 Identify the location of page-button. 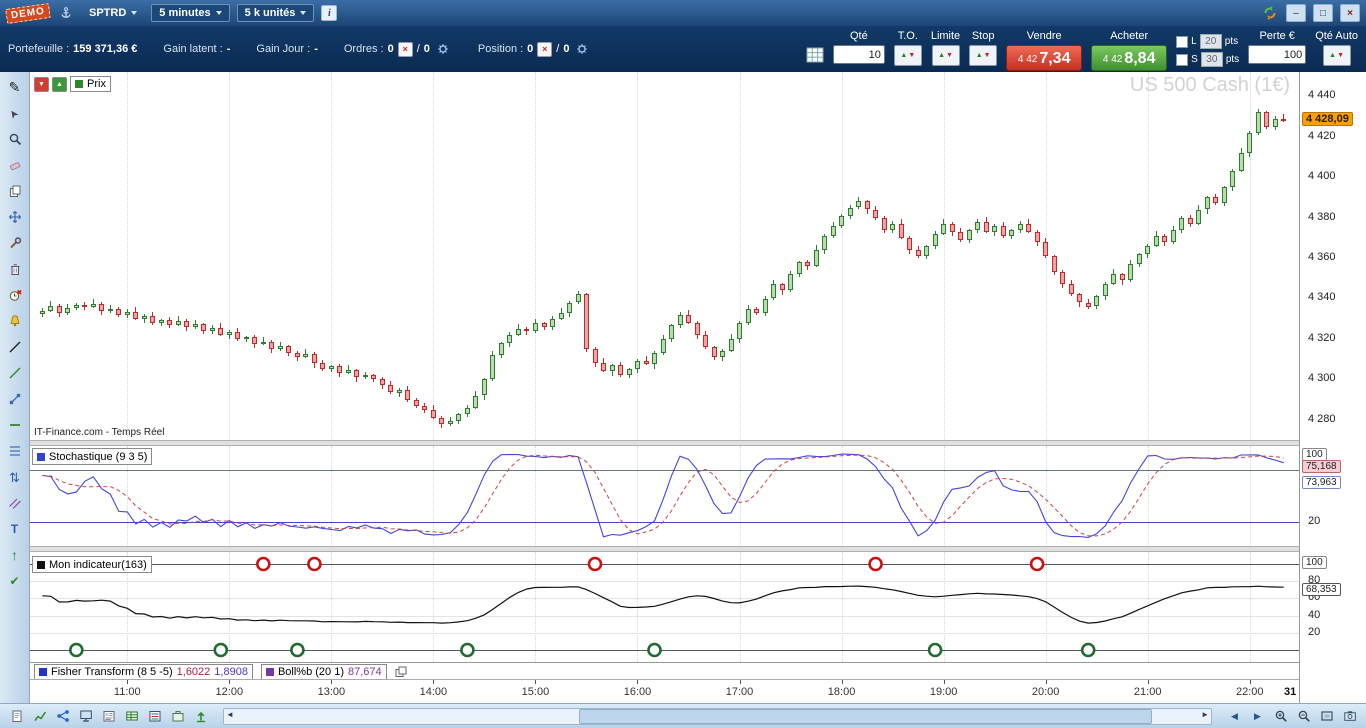
(16, 716).